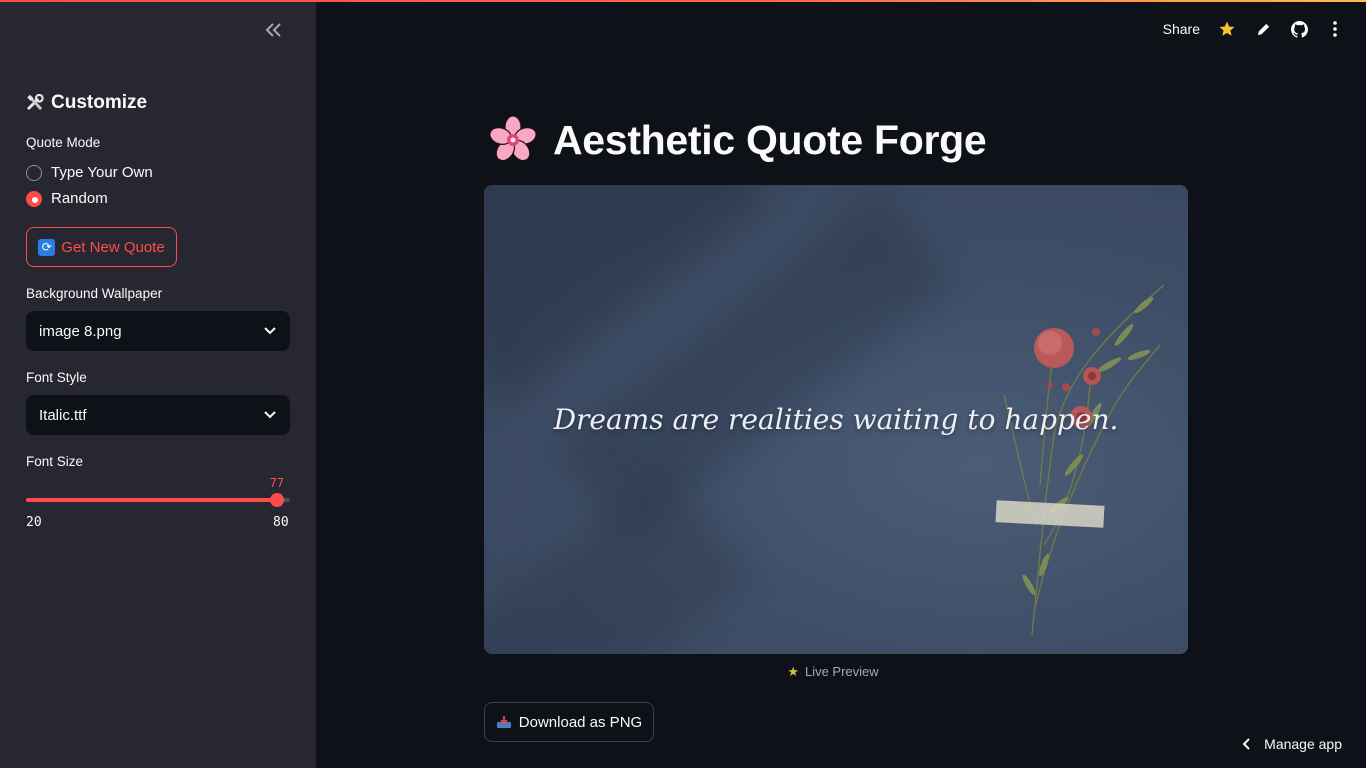 The height and width of the screenshot is (768, 1366). What do you see at coordinates (683, 672) in the screenshot?
I see `preview-caption: ★ Live Preview` at bounding box center [683, 672].